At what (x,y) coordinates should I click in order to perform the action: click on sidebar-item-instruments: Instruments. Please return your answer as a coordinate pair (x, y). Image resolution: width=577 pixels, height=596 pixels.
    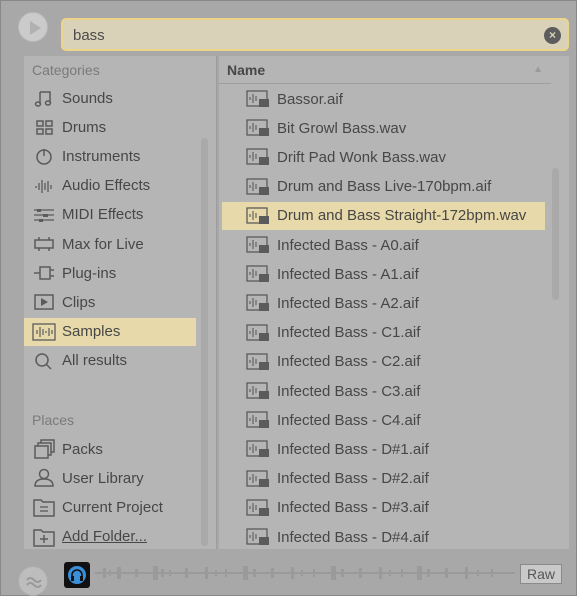
    Looking at the image, I should click on (110, 156).